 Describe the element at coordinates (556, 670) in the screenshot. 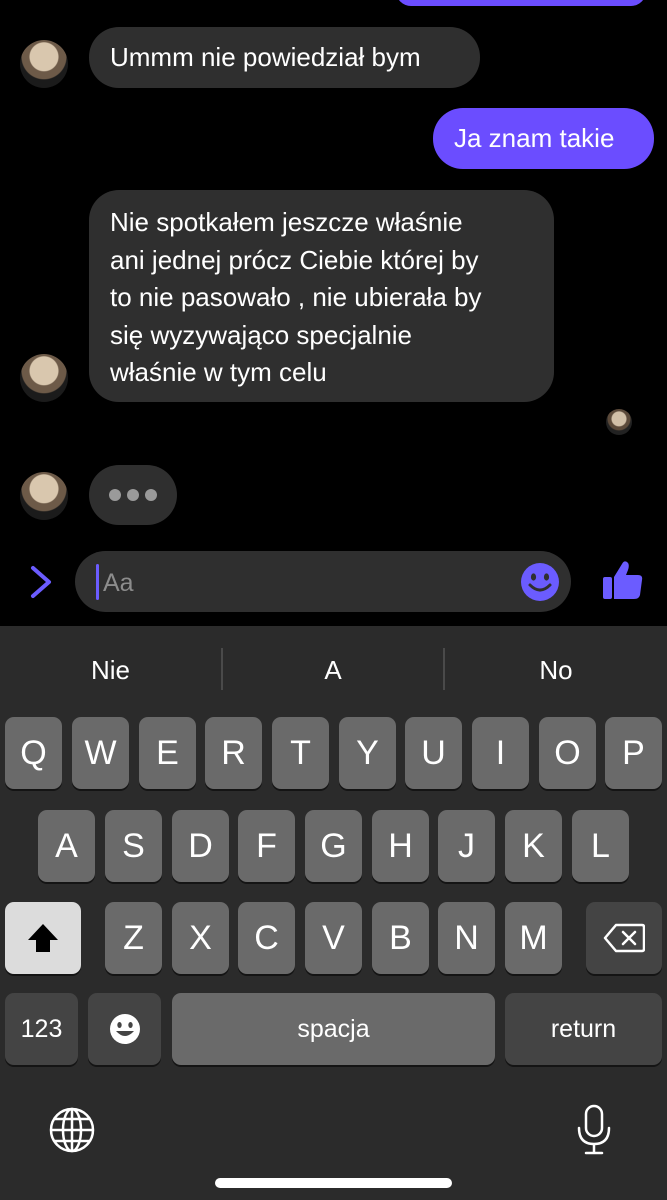

I see `suggestion-item: No` at that location.